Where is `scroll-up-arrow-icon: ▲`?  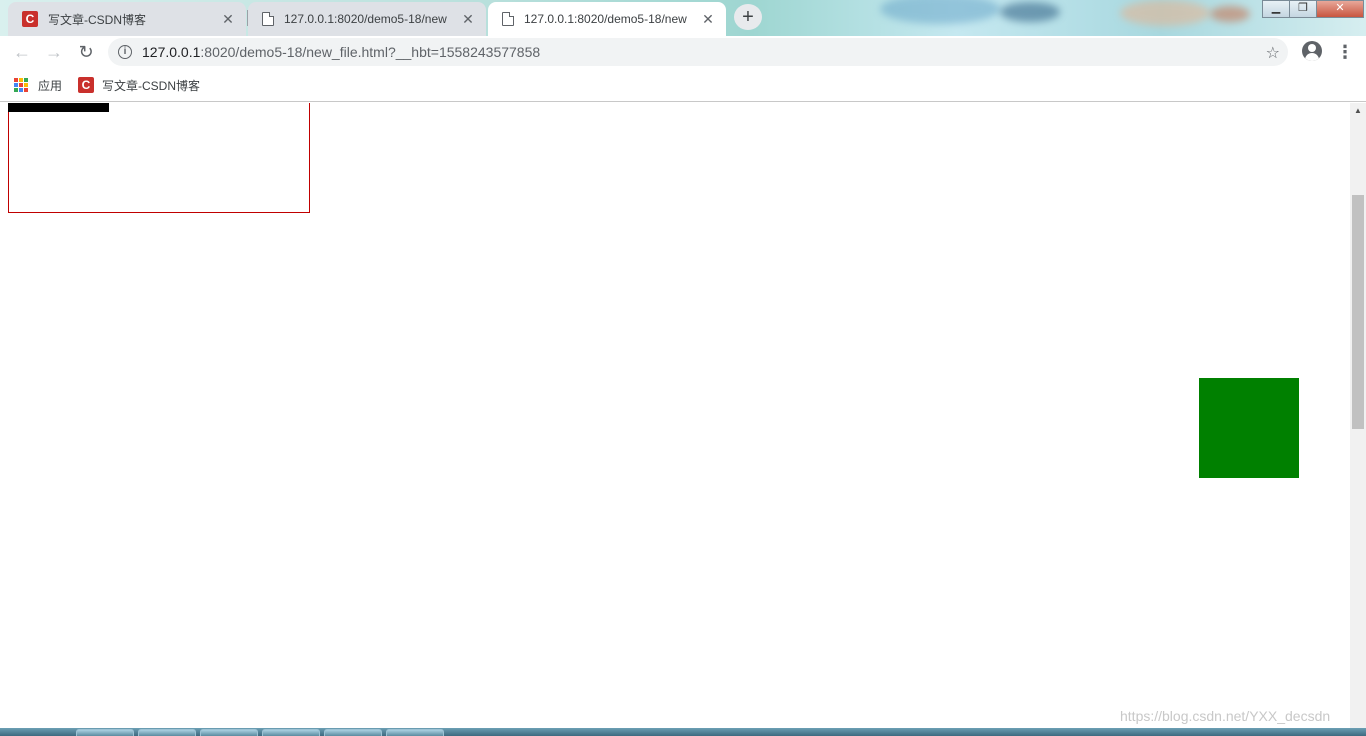 scroll-up-arrow-icon: ▲ is located at coordinates (1358, 111).